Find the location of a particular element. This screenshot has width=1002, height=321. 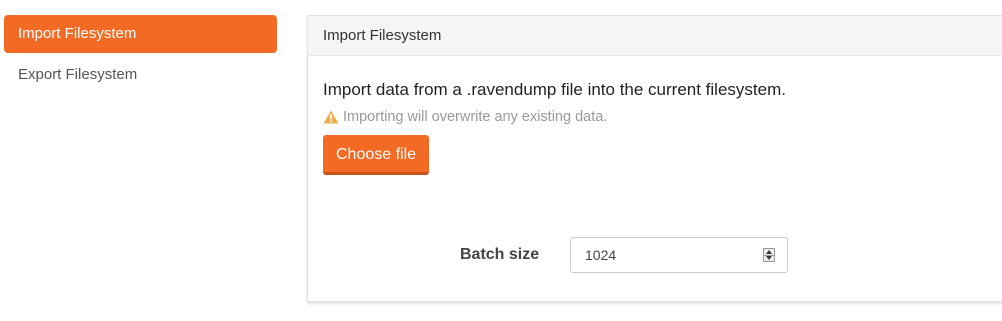

batch-size-label: Batch size is located at coordinates (500, 254).